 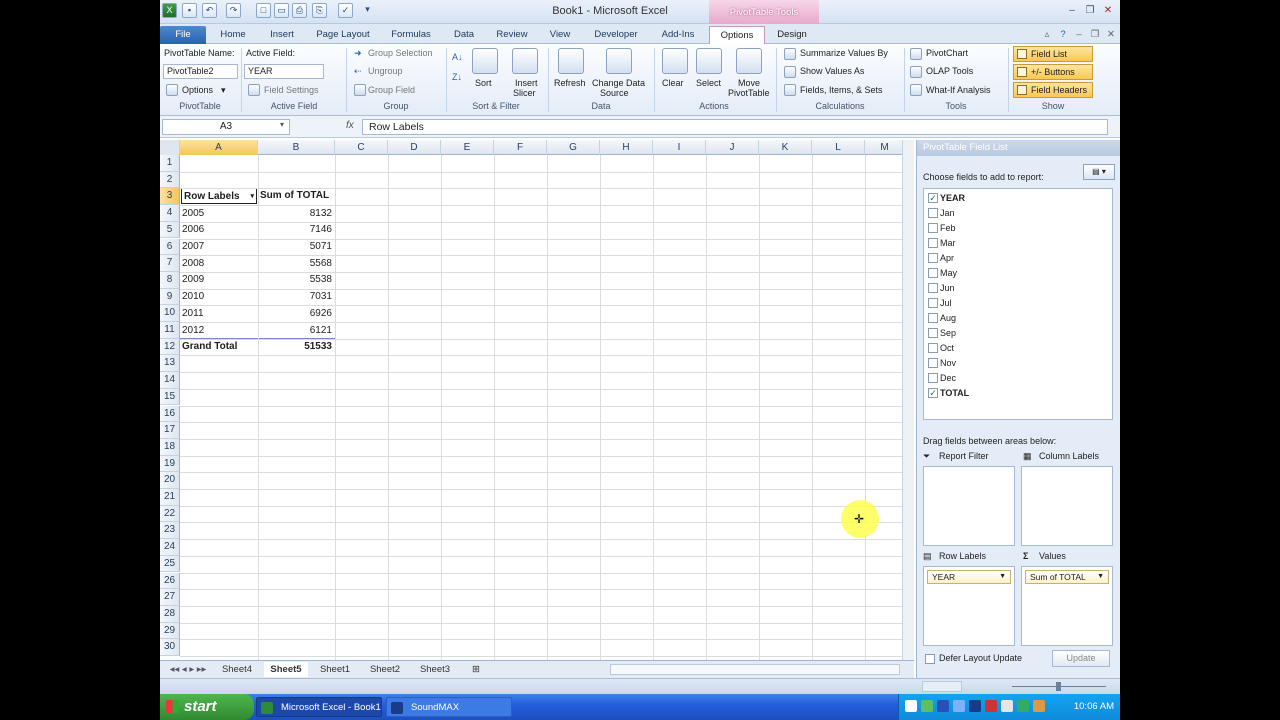 I want to click on row-labels-area: YEAR ▼, so click(x=969, y=606).